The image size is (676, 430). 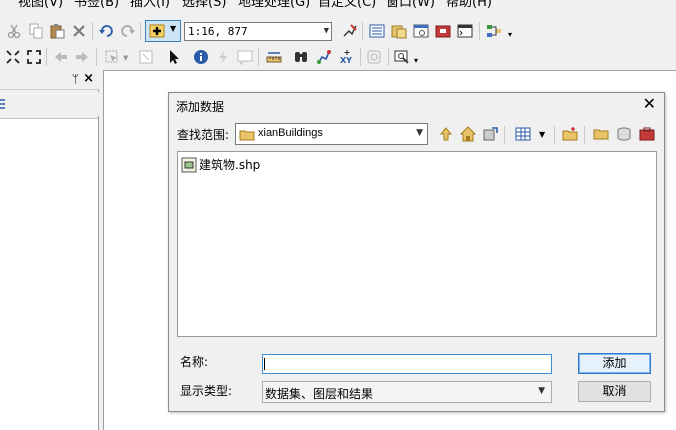 I want to click on add-data-button: ▼, so click(x=163, y=31).